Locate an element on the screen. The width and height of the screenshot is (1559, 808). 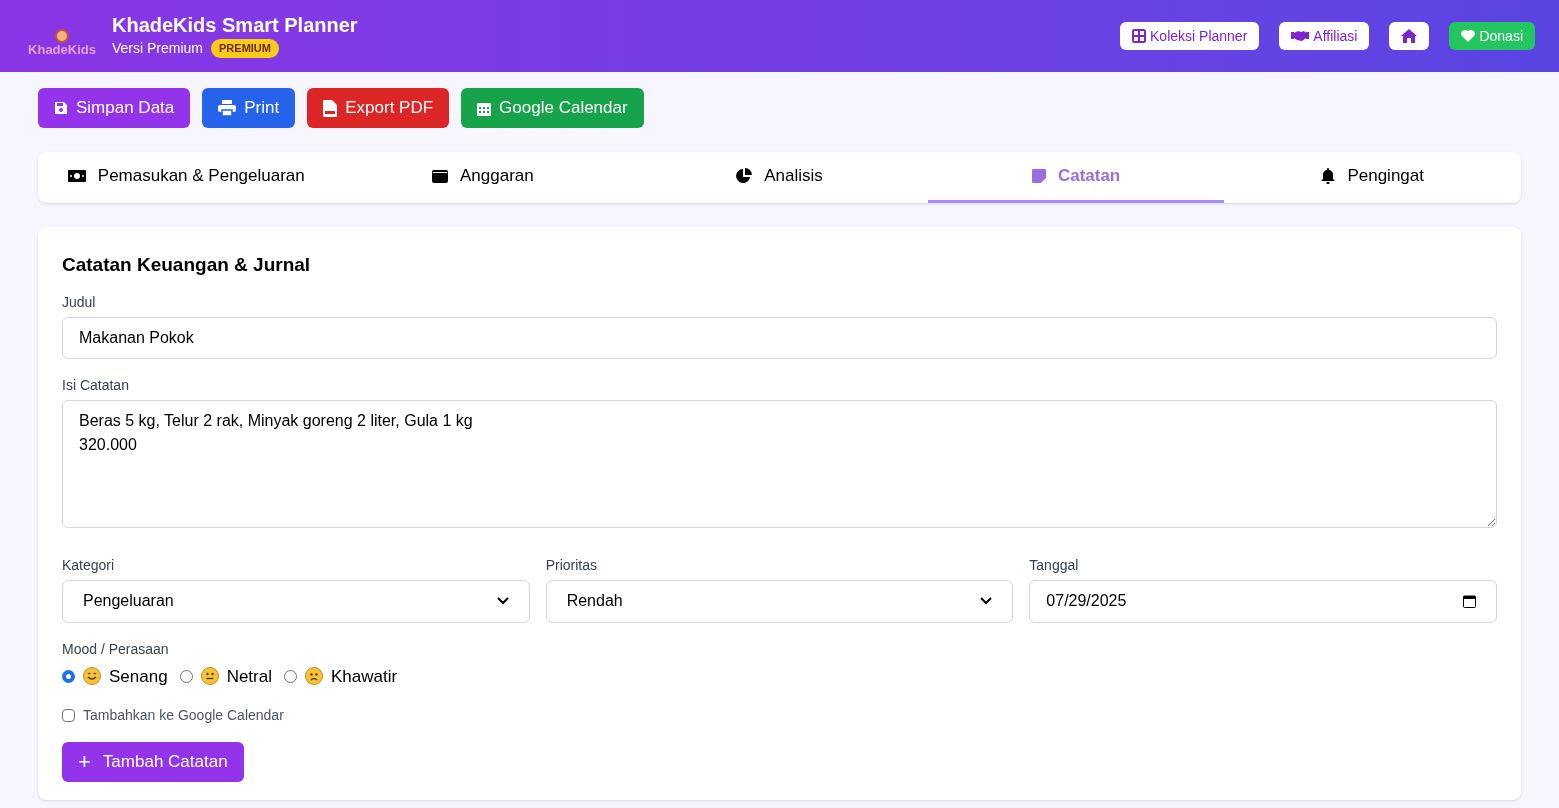
home-button is located at coordinates (1409, 36).